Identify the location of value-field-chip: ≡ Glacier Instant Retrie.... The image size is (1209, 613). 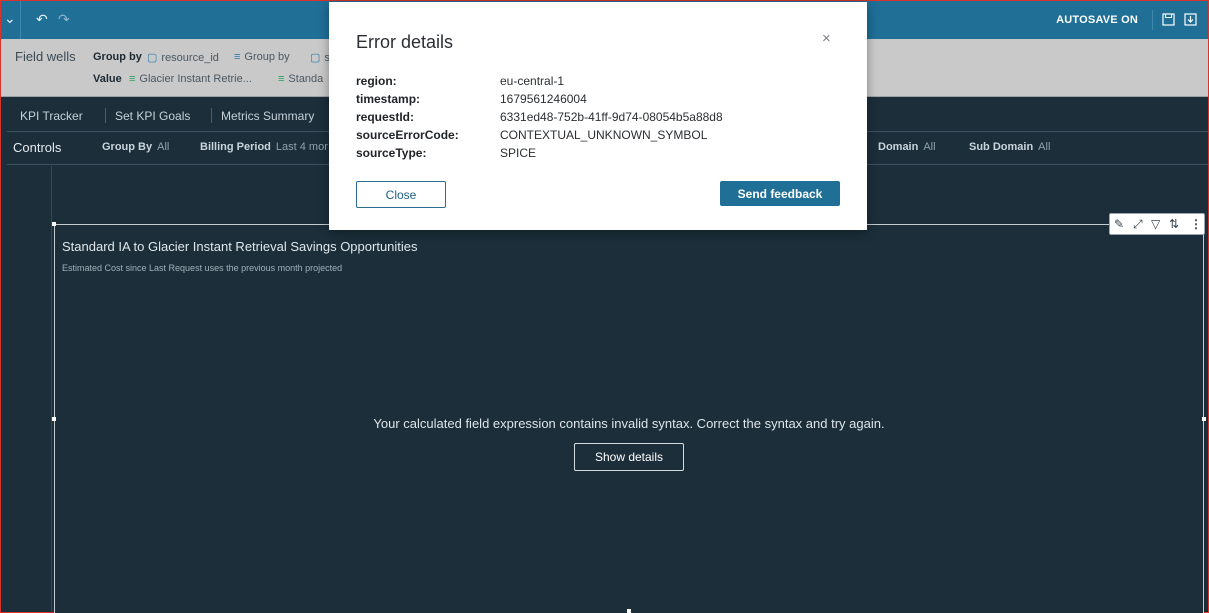
(190, 79).